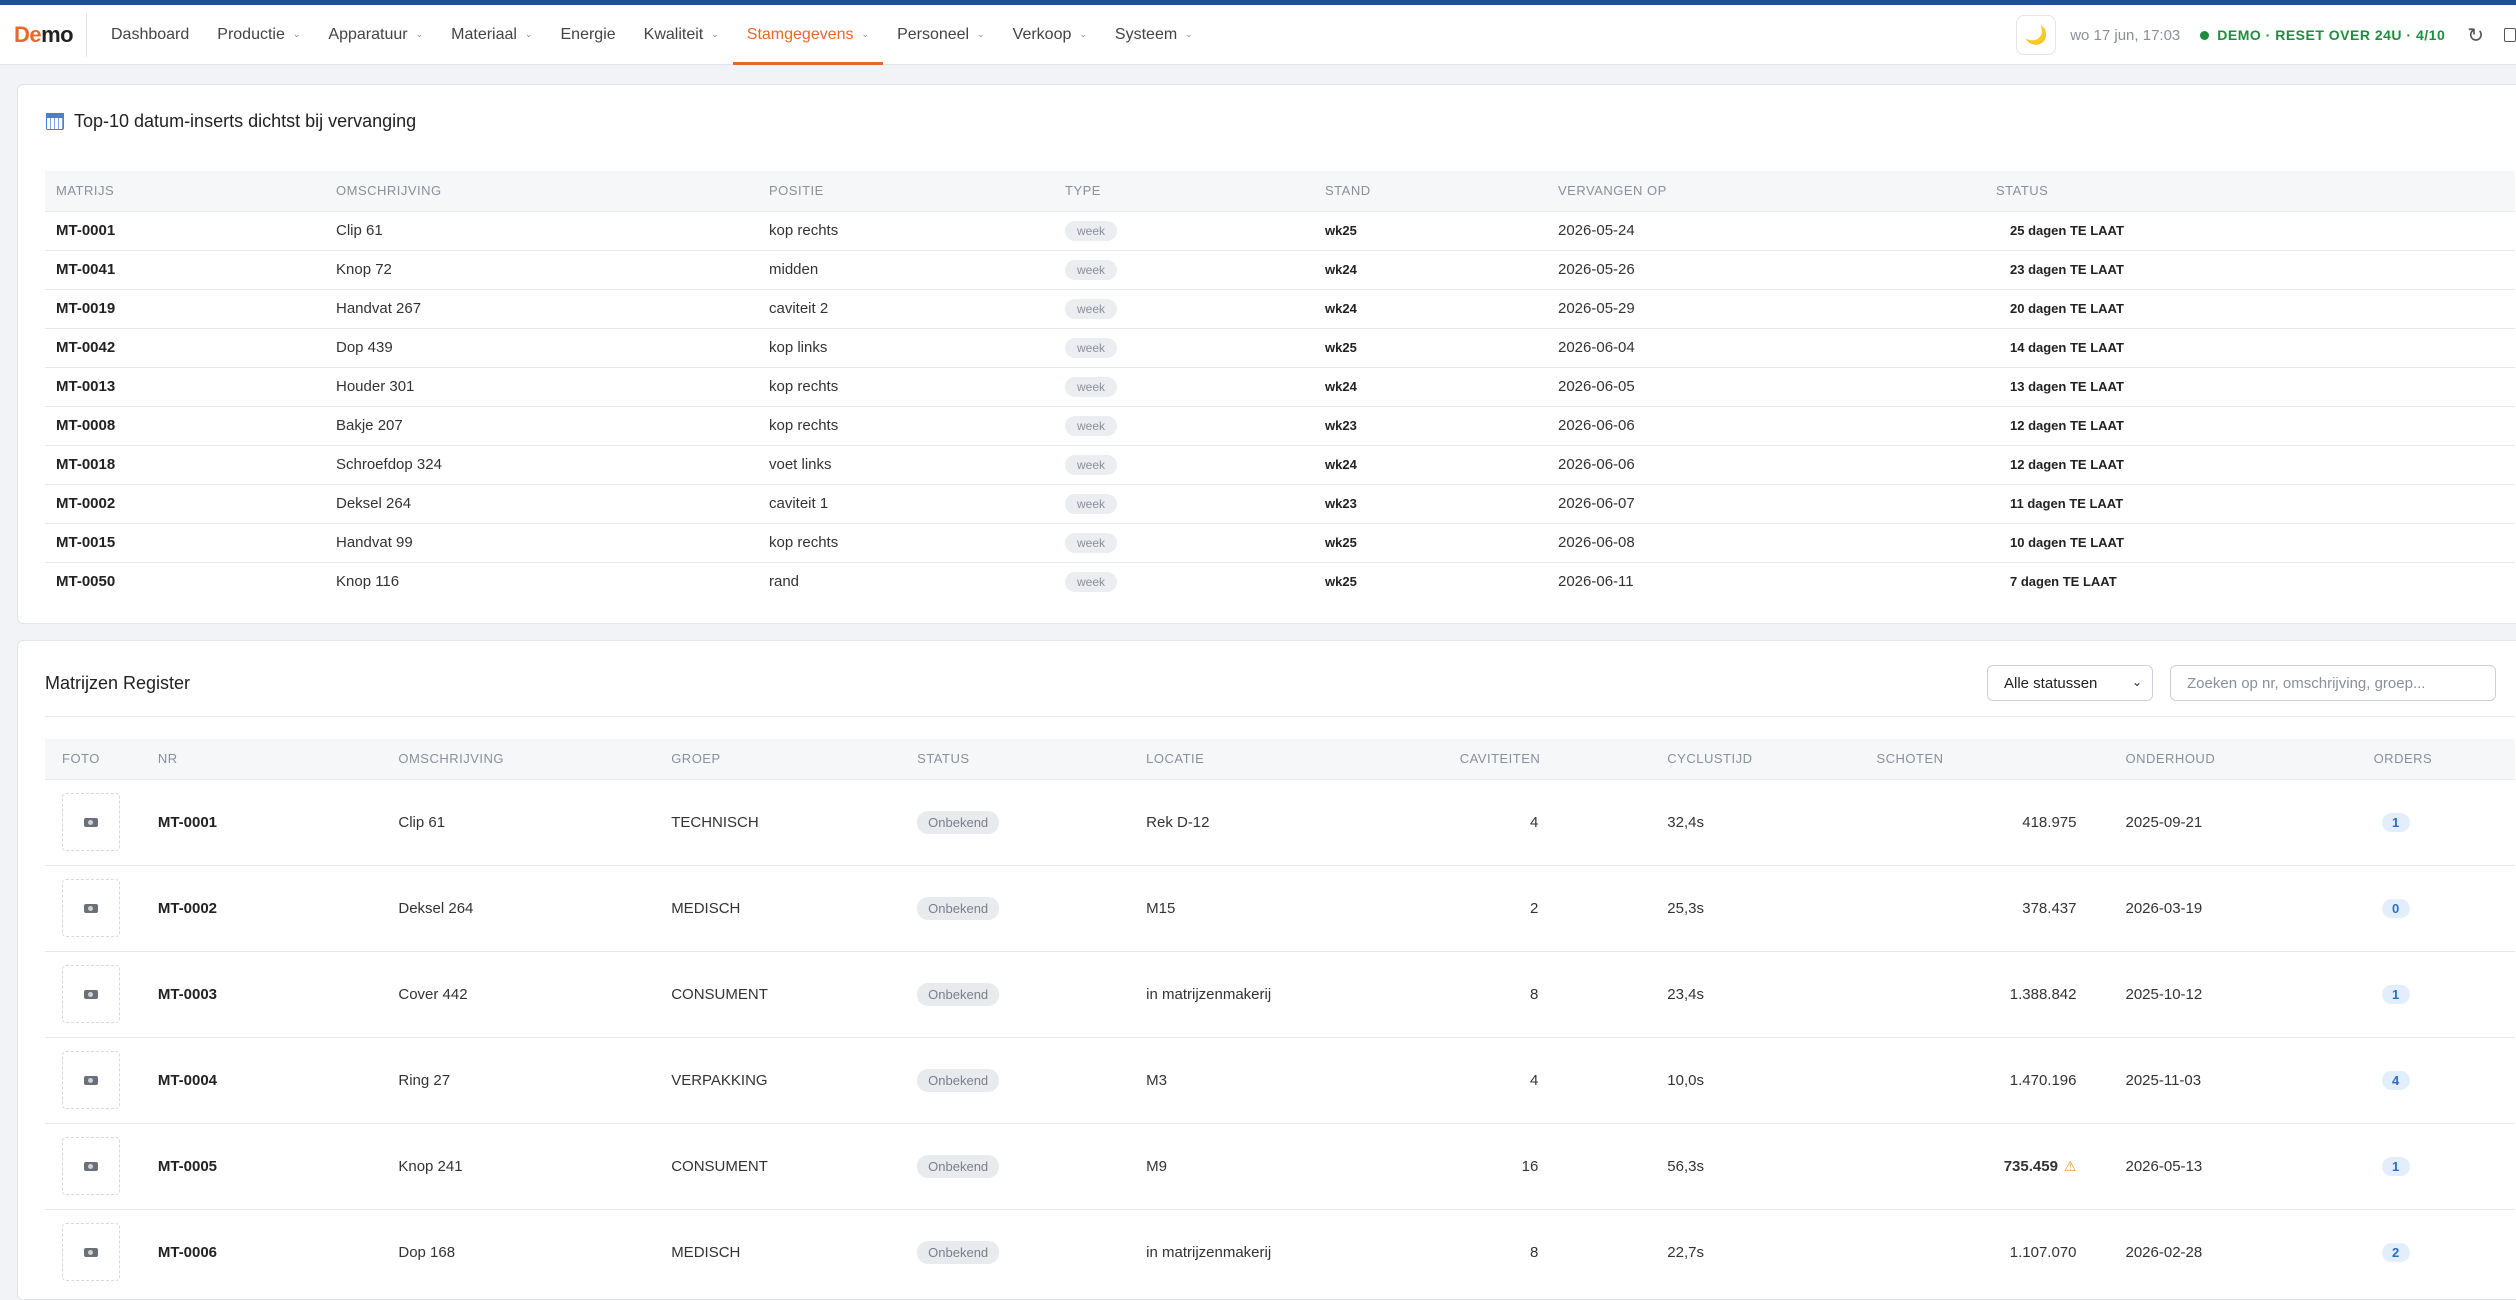 The image size is (2516, 1300). I want to click on nav-item-energie: Energie, so click(588, 35).